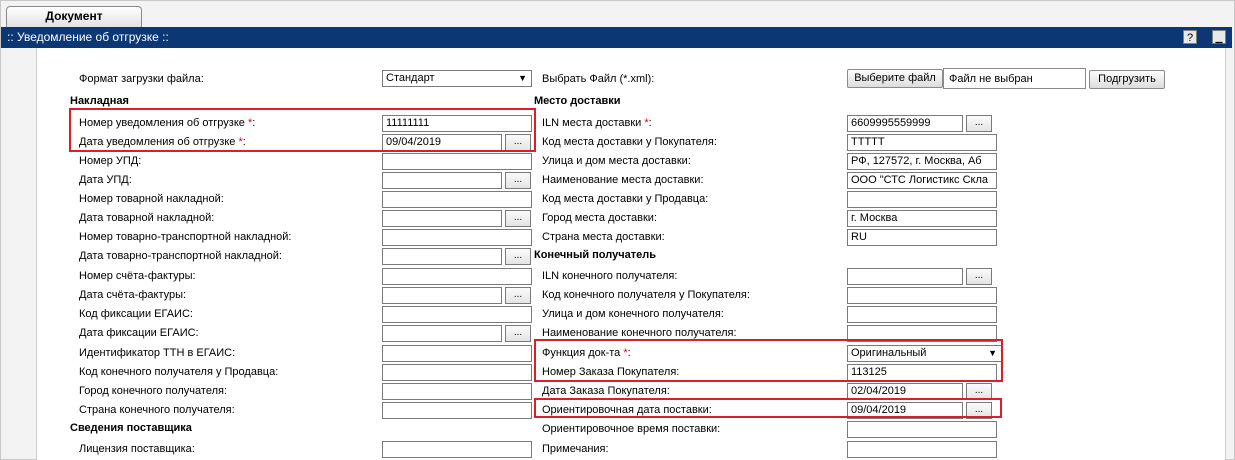 The height and width of the screenshot is (460, 1235). Describe the element at coordinates (922, 142) in the screenshot. I see `right-field-input: ТТТТТ` at that location.